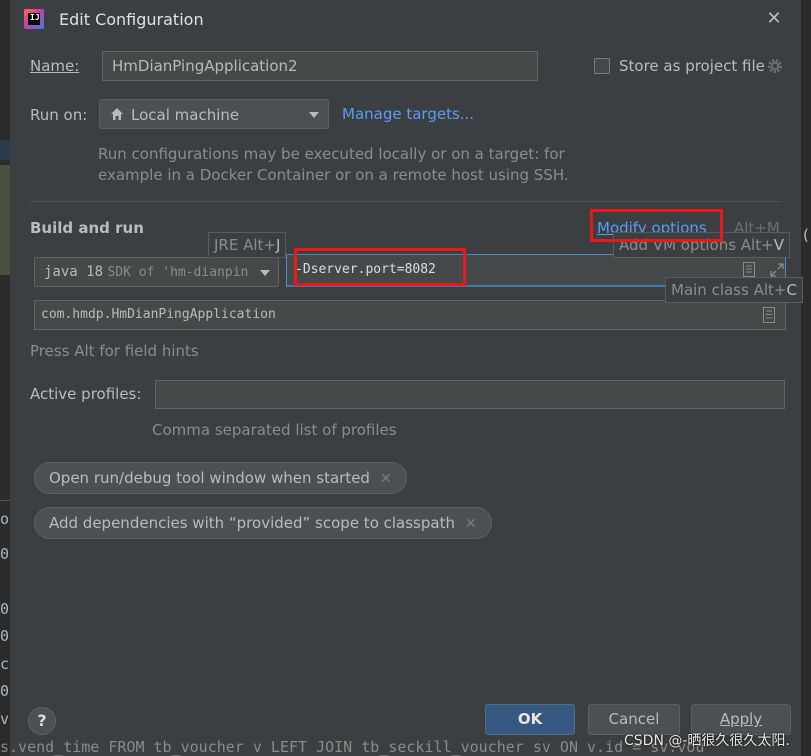  I want to click on run-on-select: Local machine, so click(214, 114).